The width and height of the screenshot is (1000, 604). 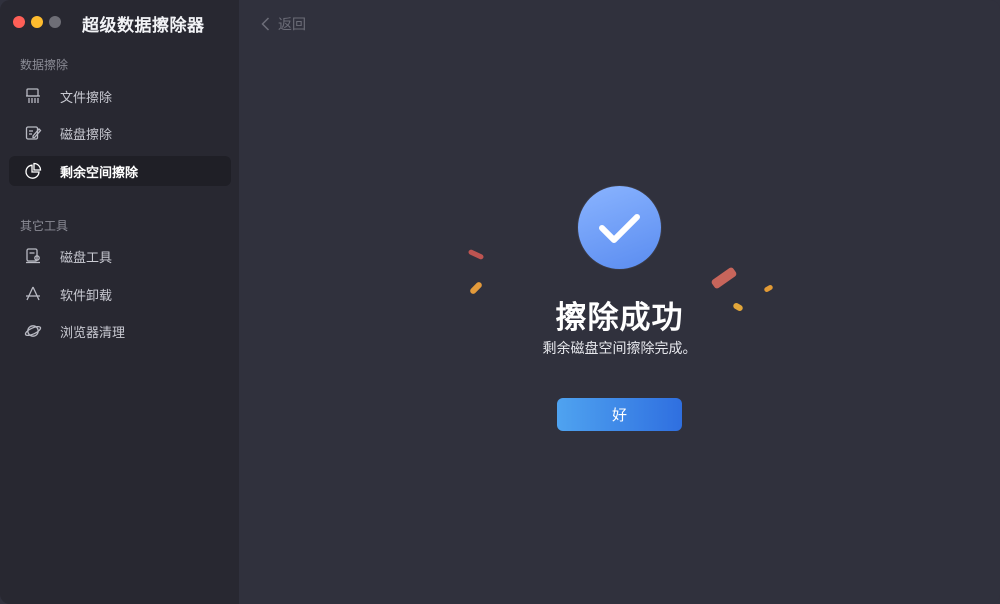 I want to click on minimize-window-button, so click(x=37, y=22).